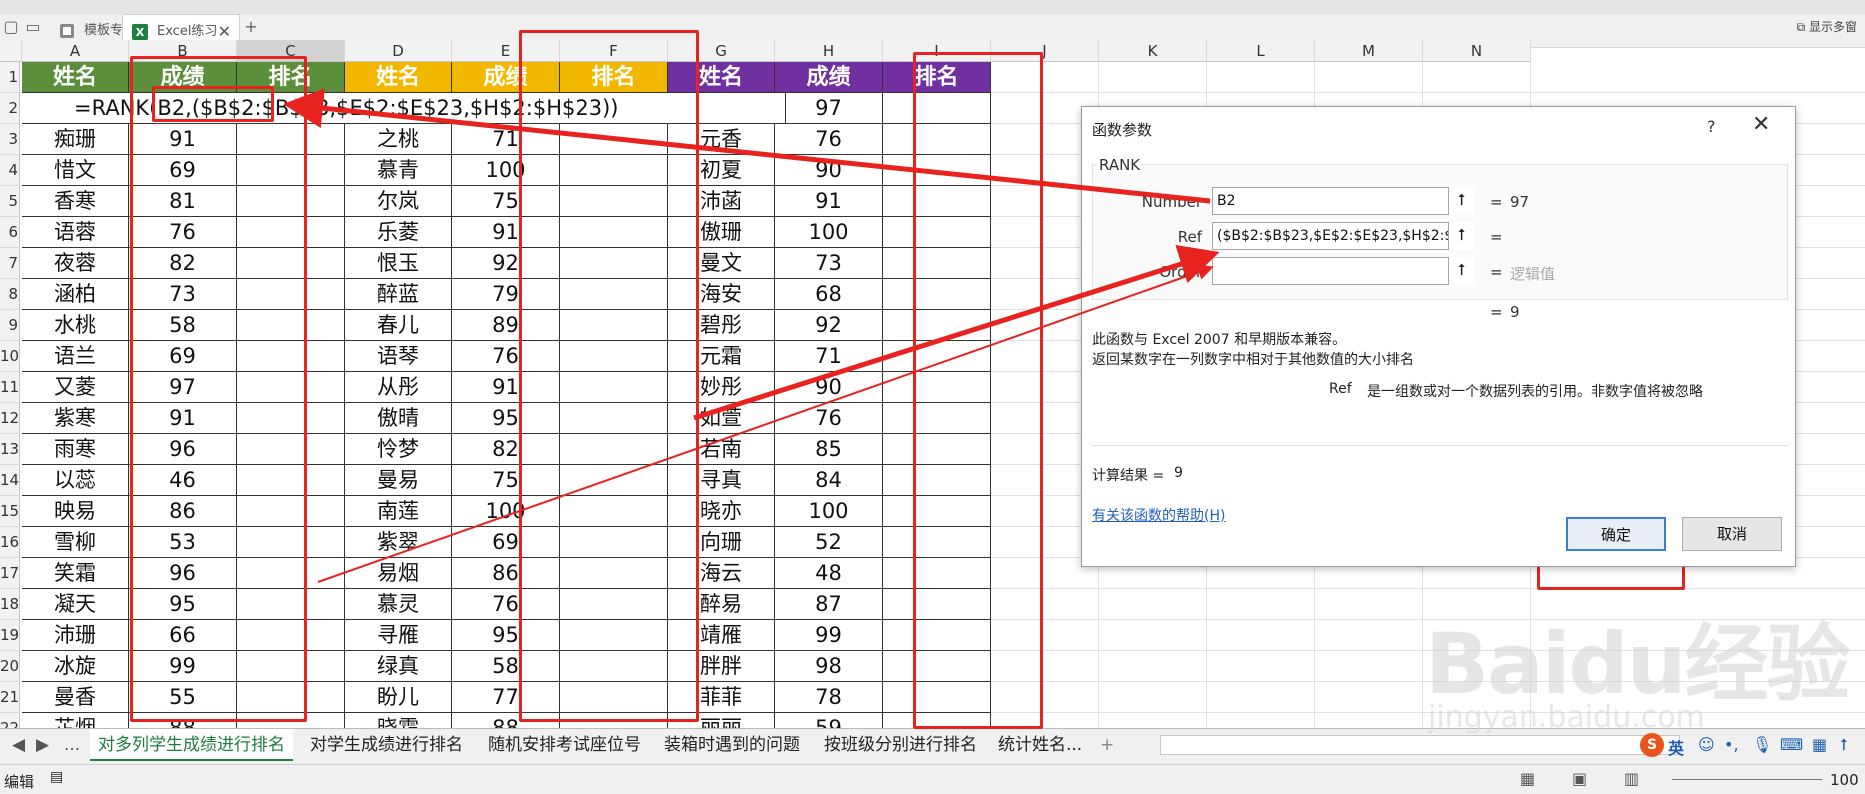 Image resolution: width=1865 pixels, height=794 pixels. I want to click on arrow-e-to-ref, so click(956, 332).